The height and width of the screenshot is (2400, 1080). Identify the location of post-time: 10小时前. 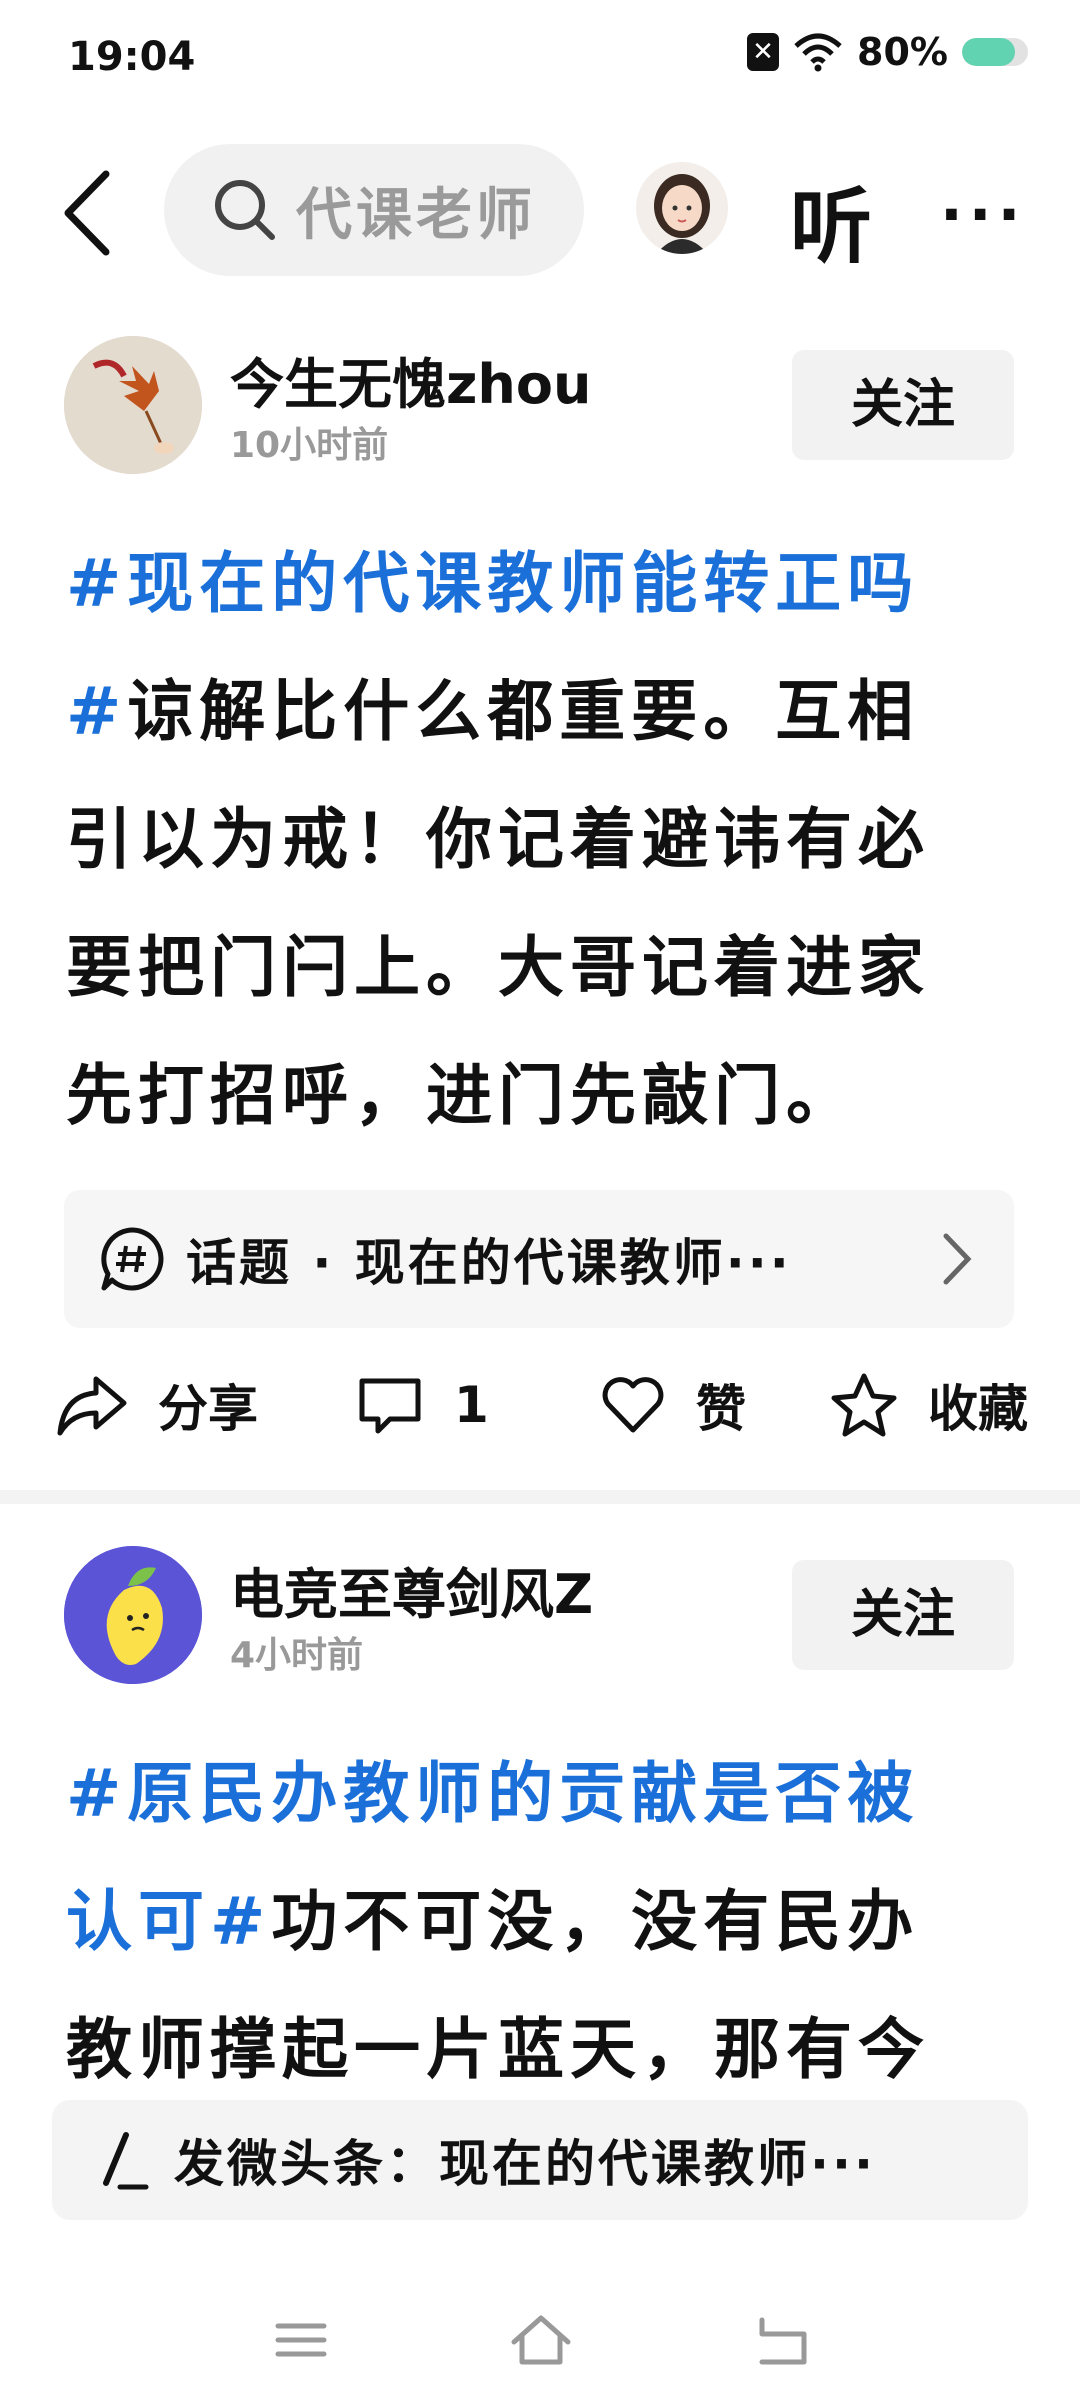
(309, 445).